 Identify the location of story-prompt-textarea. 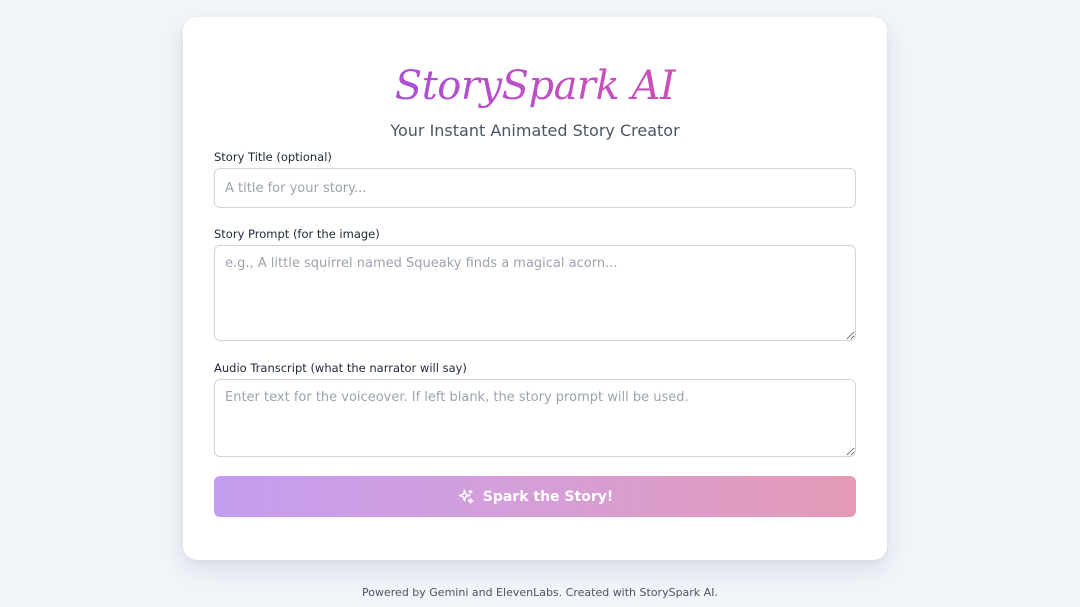
(535, 293).